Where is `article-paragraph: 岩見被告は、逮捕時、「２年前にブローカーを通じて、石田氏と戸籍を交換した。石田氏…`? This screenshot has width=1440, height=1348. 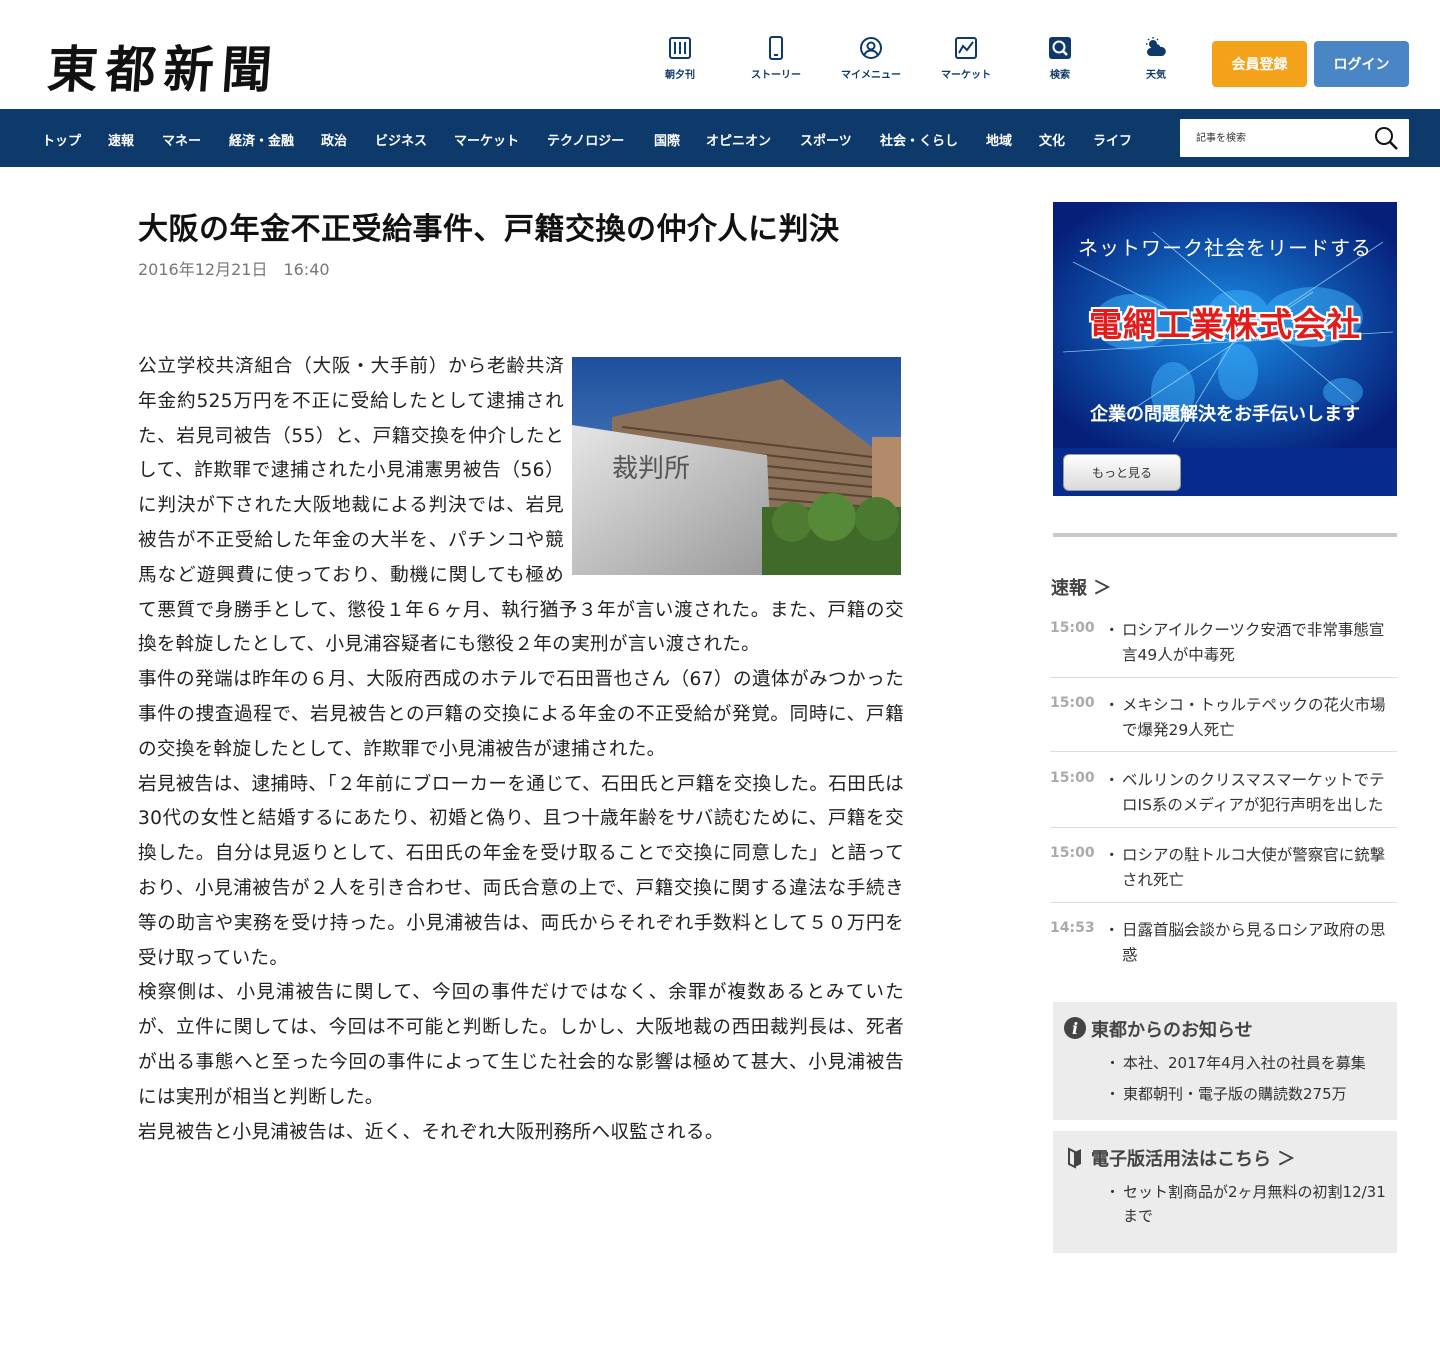
article-paragraph: 岩見被告は、逮捕時、「２年前にブローカーを通じて、石田氏と戸籍を交換した。石田氏… is located at coordinates (521, 871).